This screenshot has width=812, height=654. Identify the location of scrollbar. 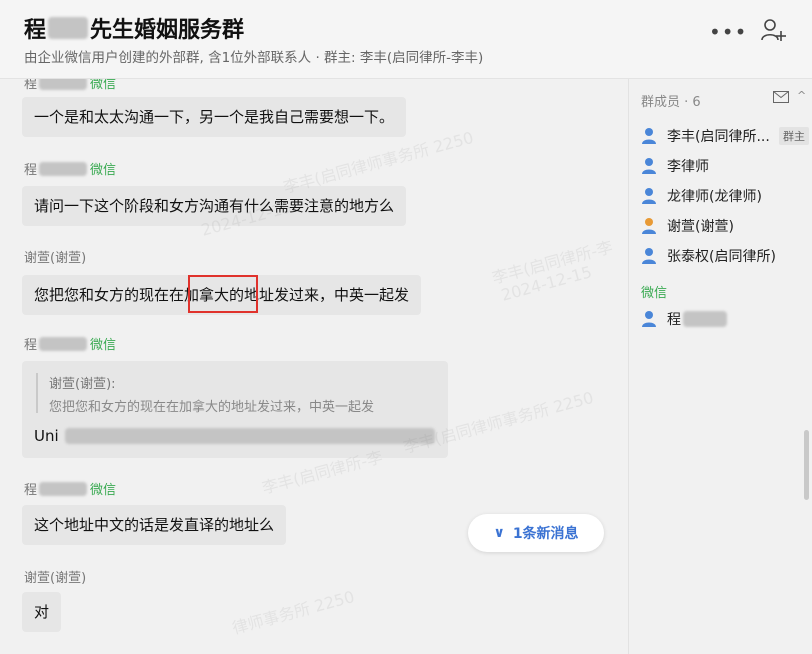
(806, 465).